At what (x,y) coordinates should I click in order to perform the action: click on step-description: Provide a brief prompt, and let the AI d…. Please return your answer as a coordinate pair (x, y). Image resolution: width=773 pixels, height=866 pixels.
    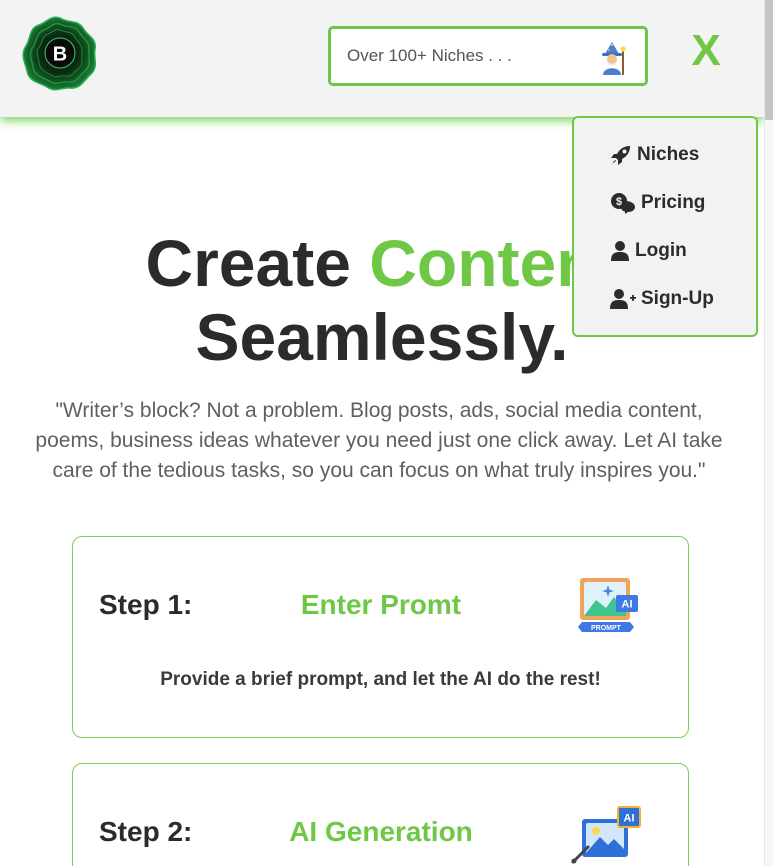
    Looking at the image, I should click on (380, 679).